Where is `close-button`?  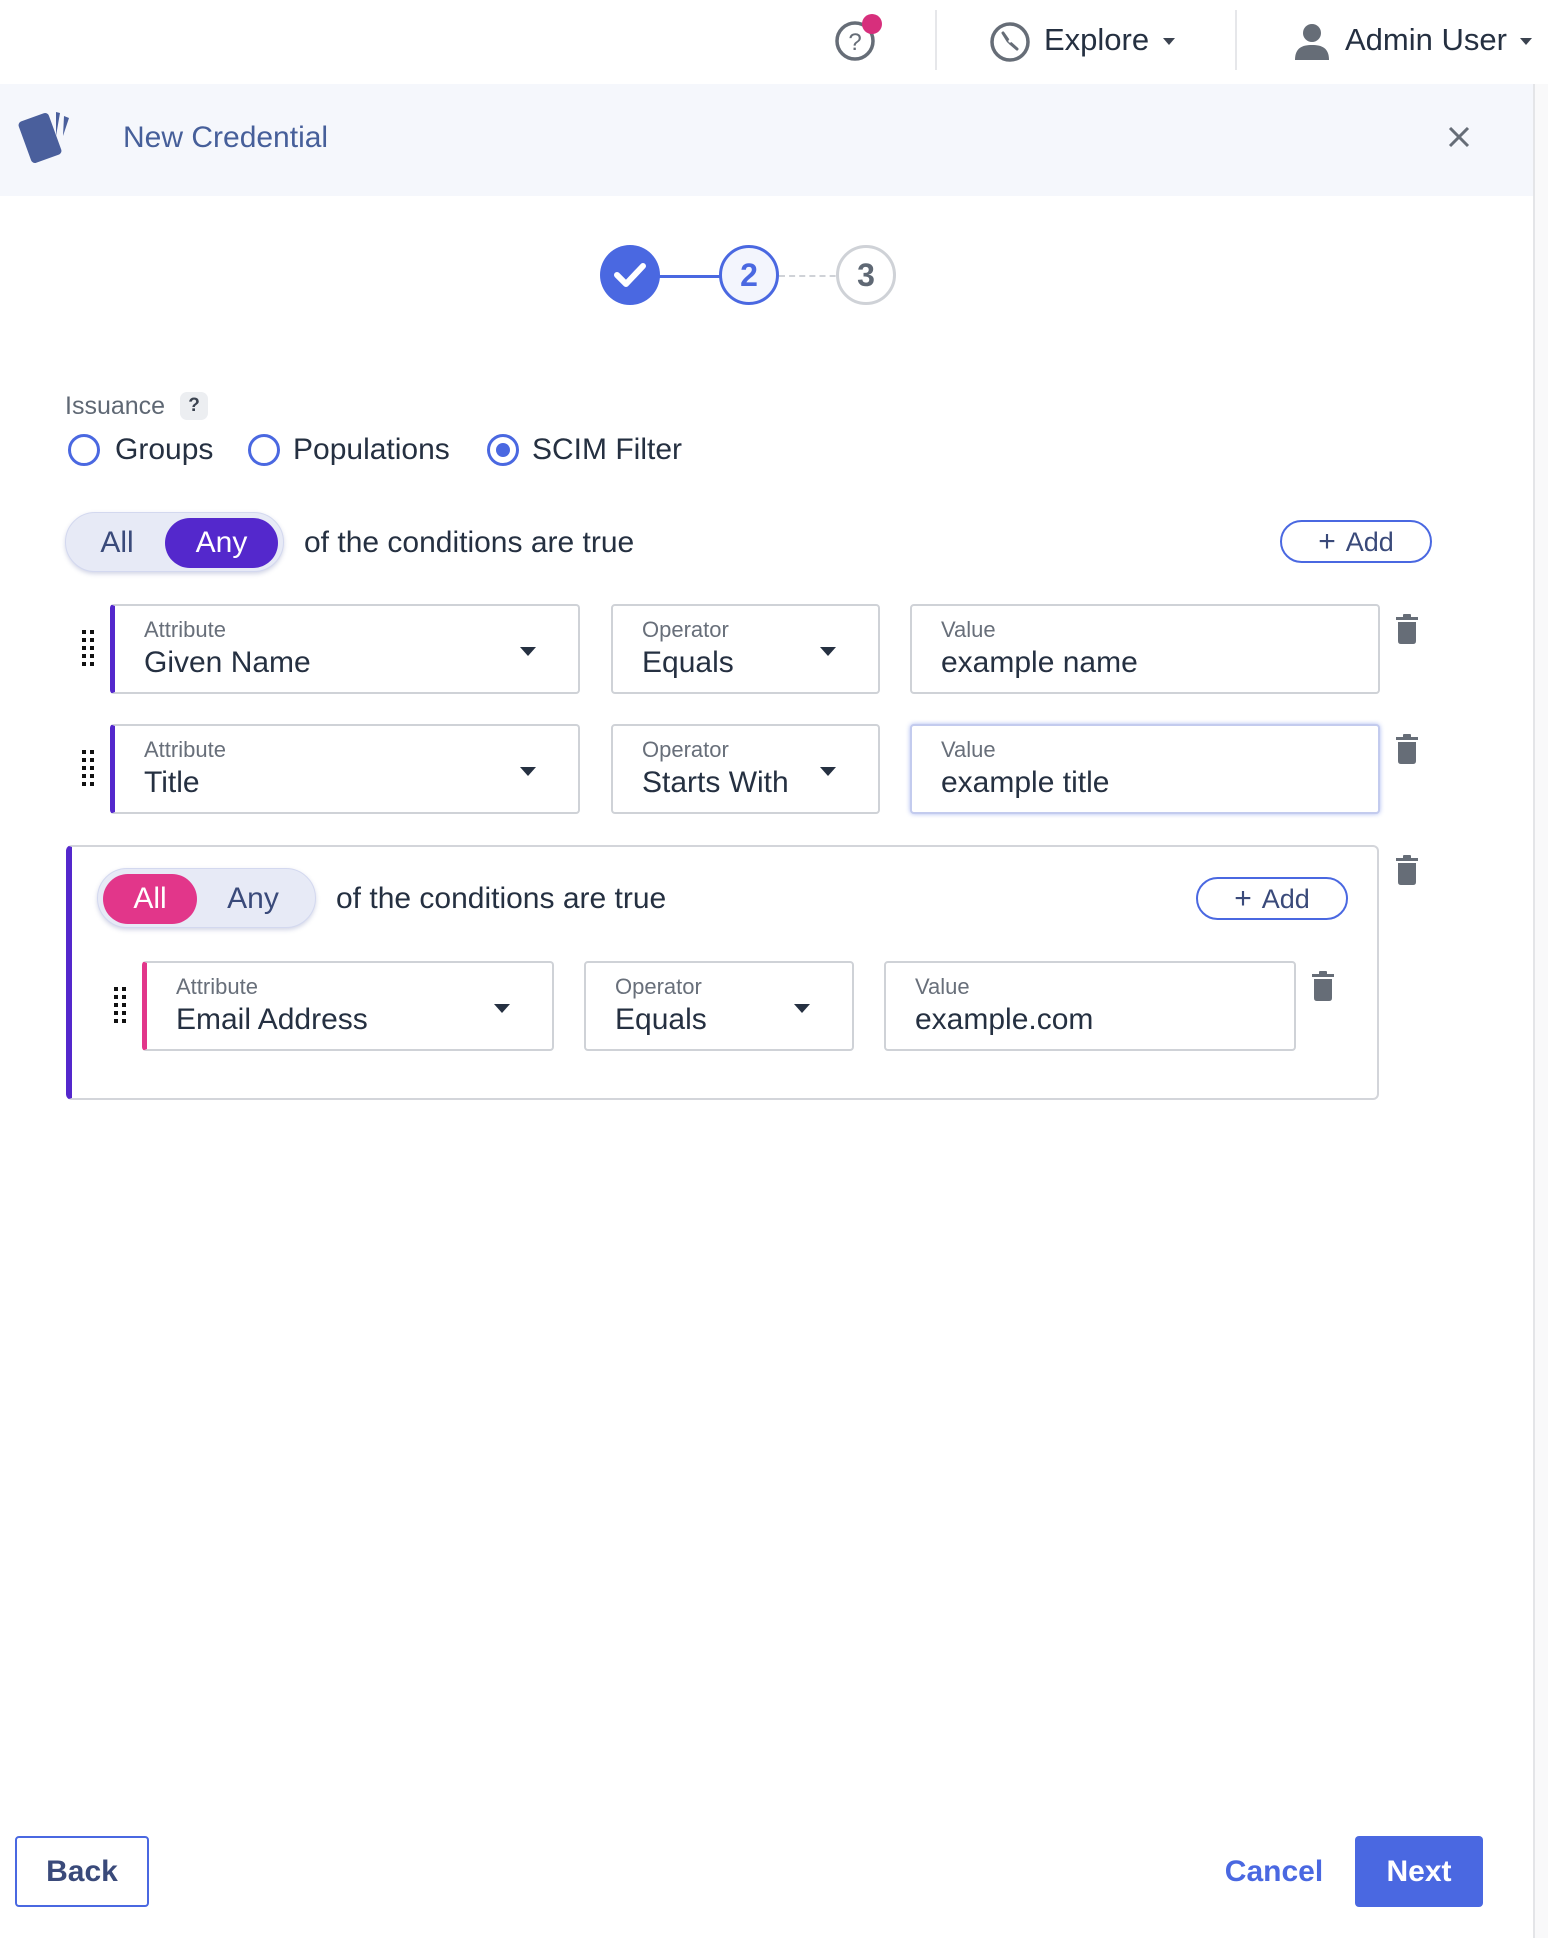
close-button is located at coordinates (1459, 137).